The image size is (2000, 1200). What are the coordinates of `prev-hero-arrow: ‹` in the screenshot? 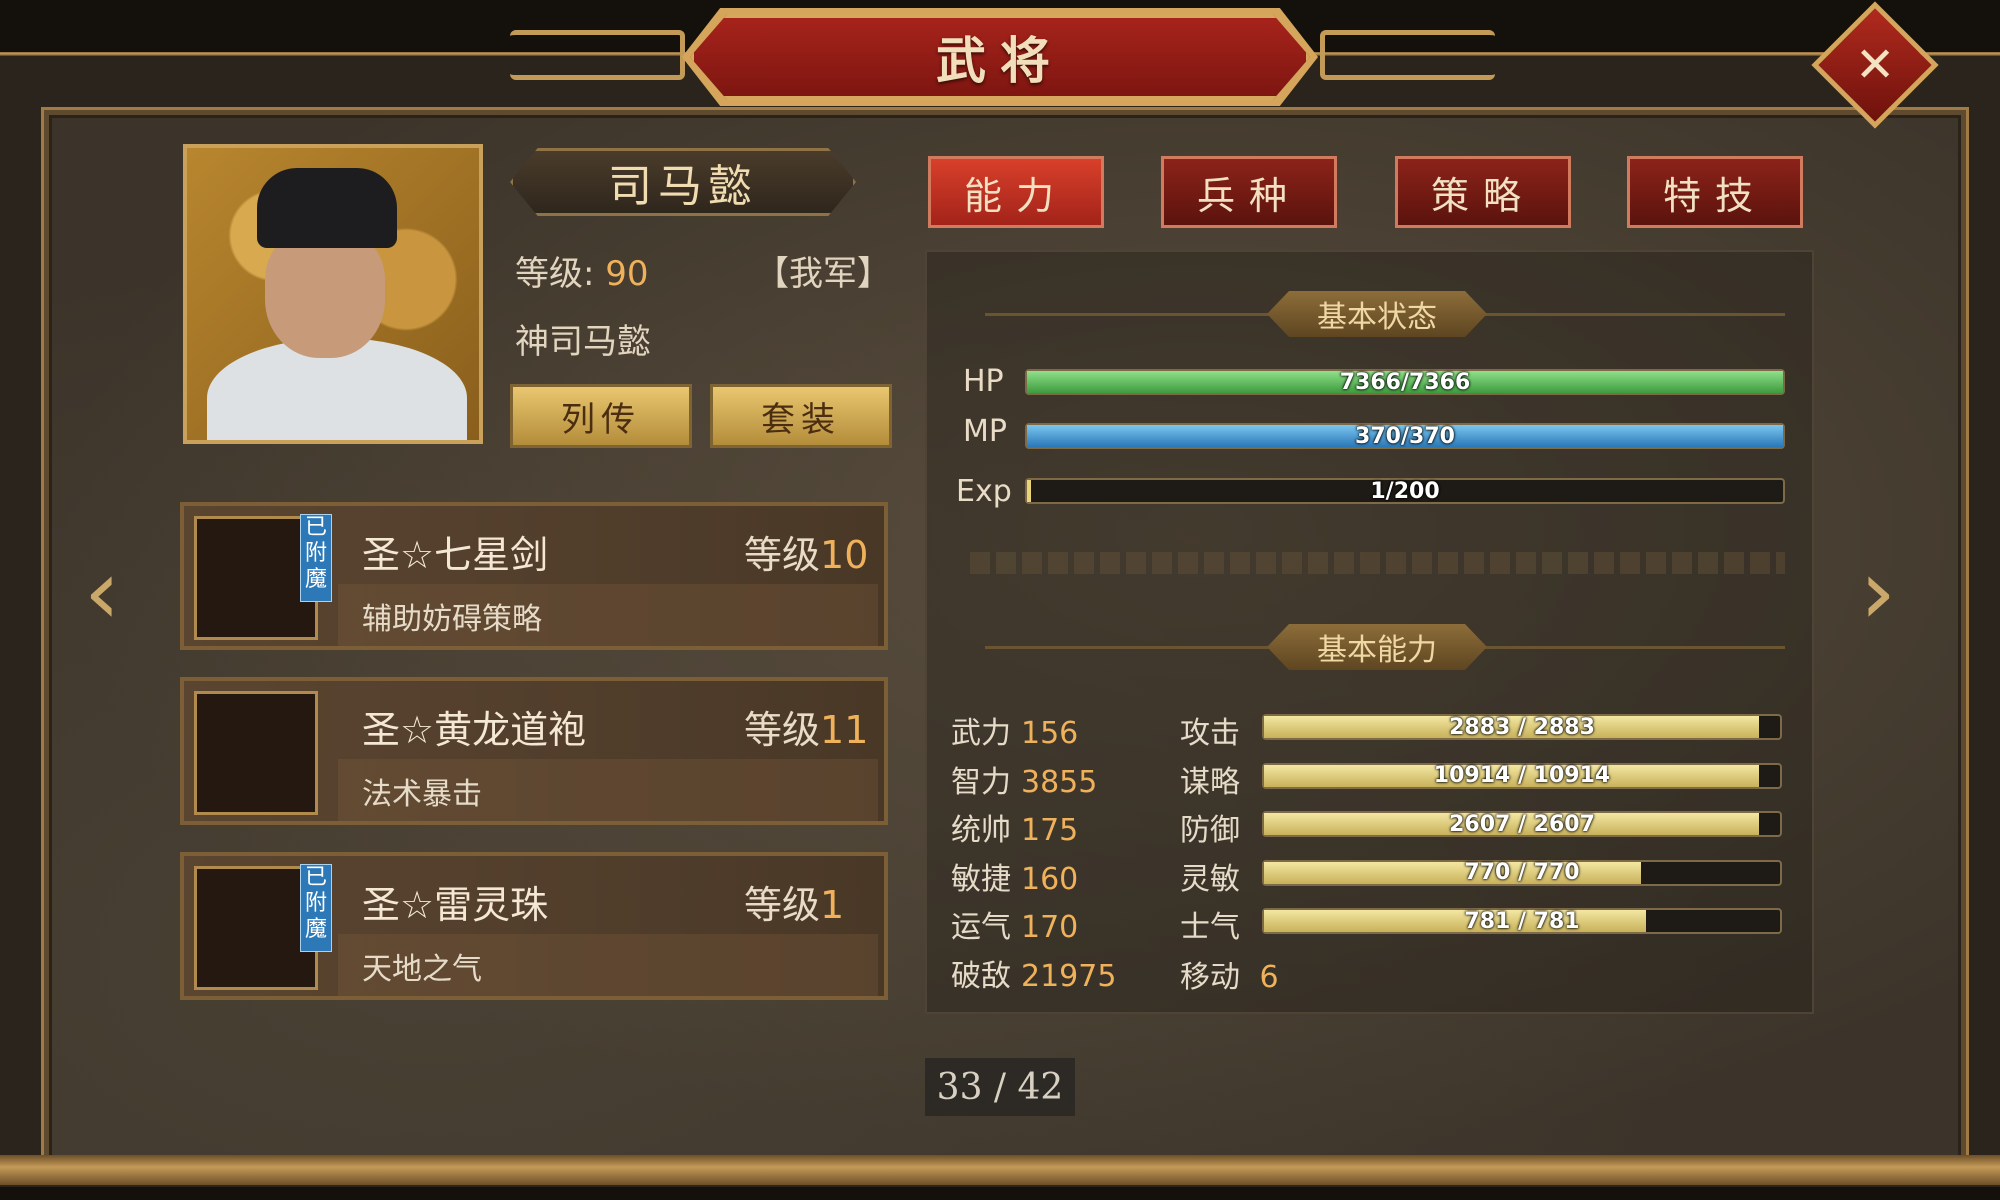 It's located at (114, 593).